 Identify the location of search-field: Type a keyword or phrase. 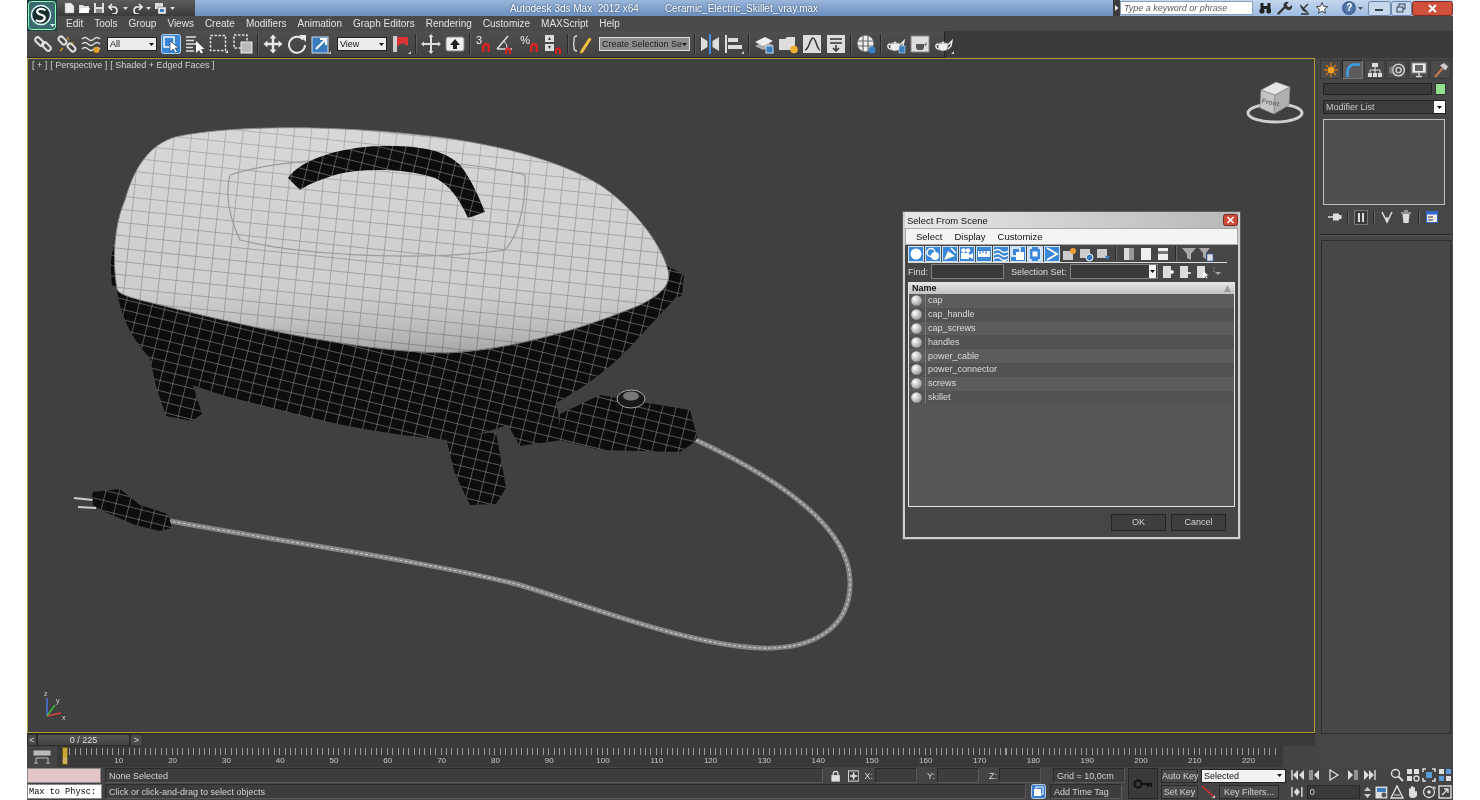
(1186, 8).